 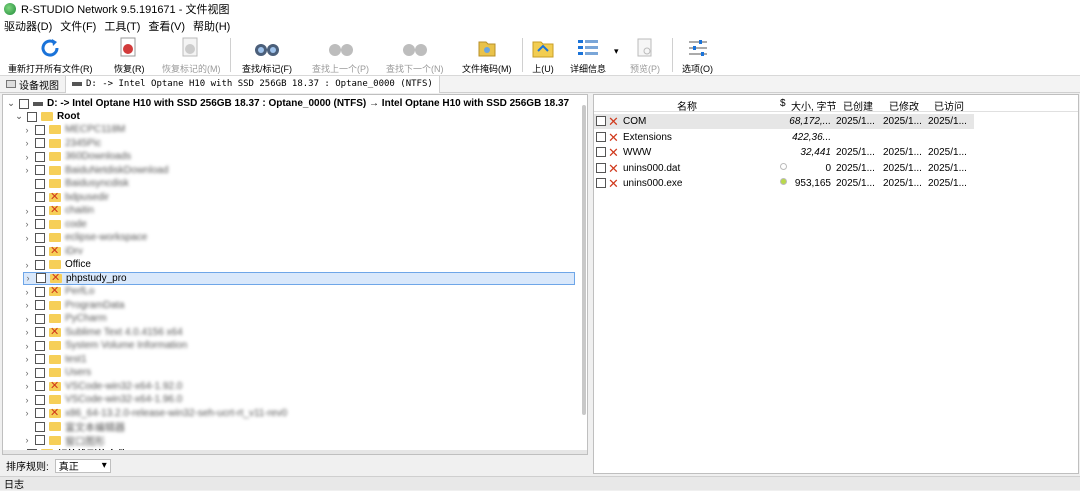 I want to click on tree-folder-item: › VSCode-win32-x64-1.92.0, so click(x=103, y=386).